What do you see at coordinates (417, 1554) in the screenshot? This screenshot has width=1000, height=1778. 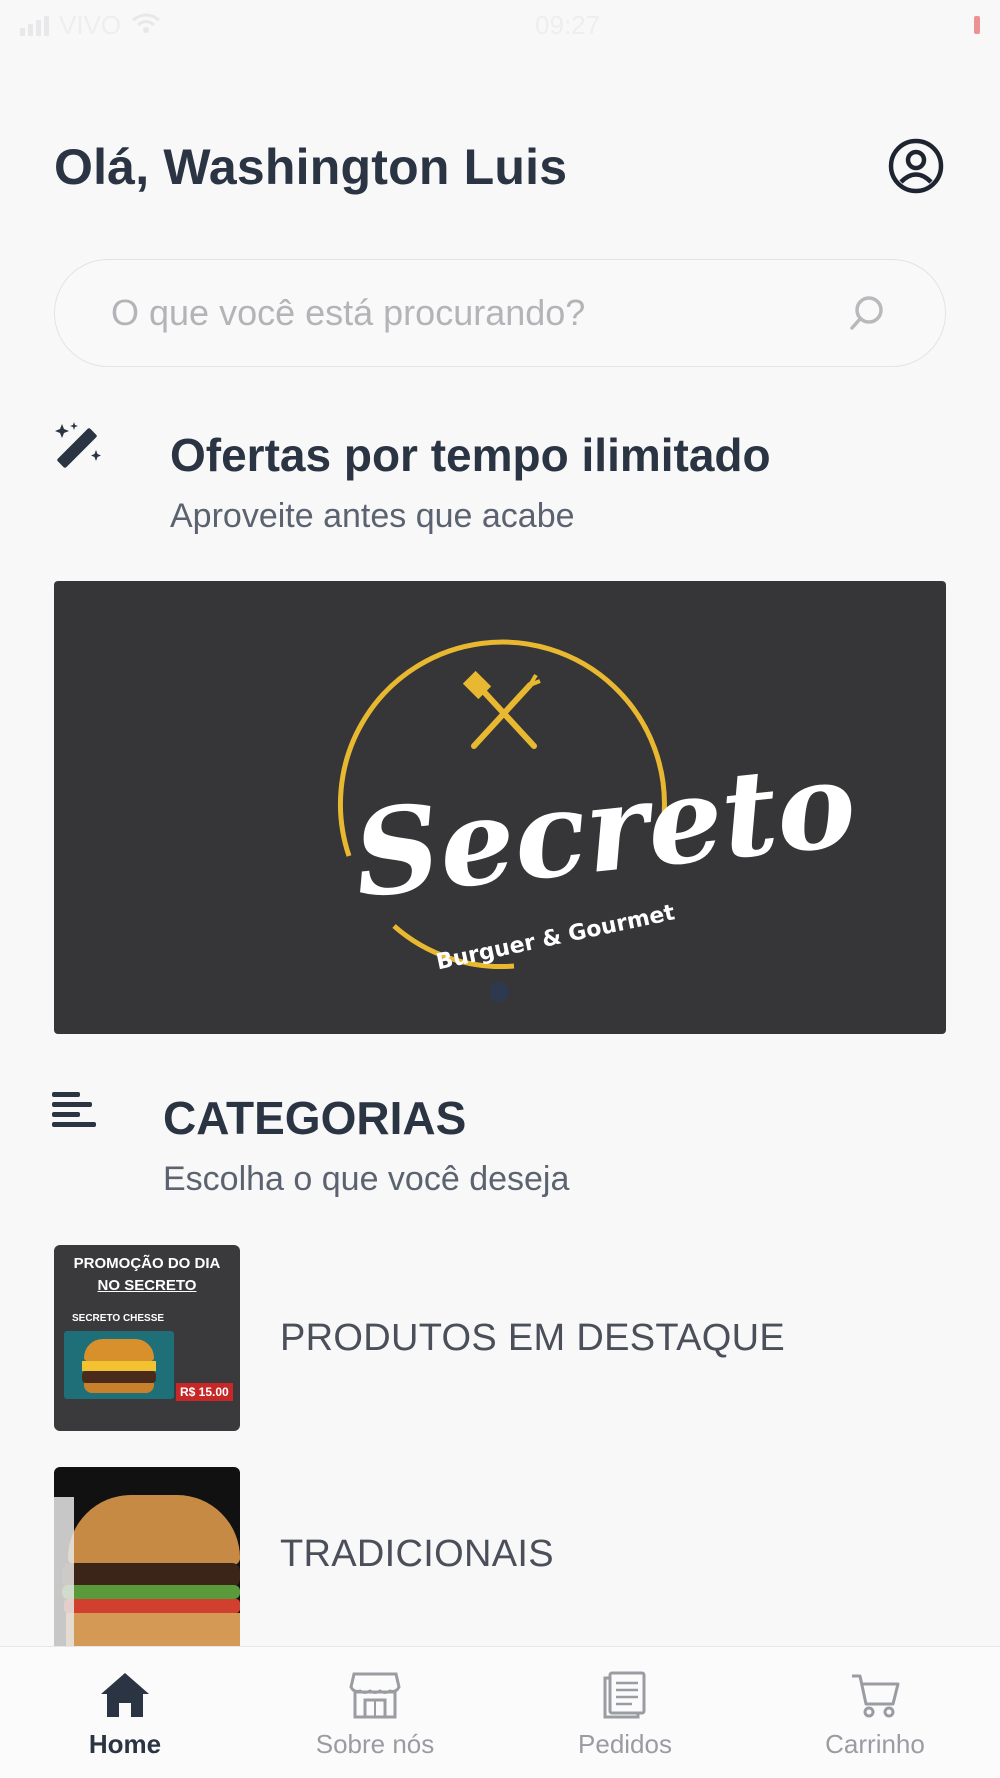 I see `category-label: TRADICIONAIS` at bounding box center [417, 1554].